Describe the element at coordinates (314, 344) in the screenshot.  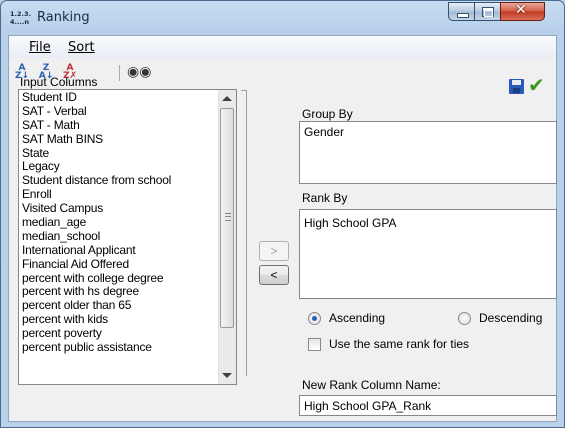
I see `same-rank-checkbox` at that location.